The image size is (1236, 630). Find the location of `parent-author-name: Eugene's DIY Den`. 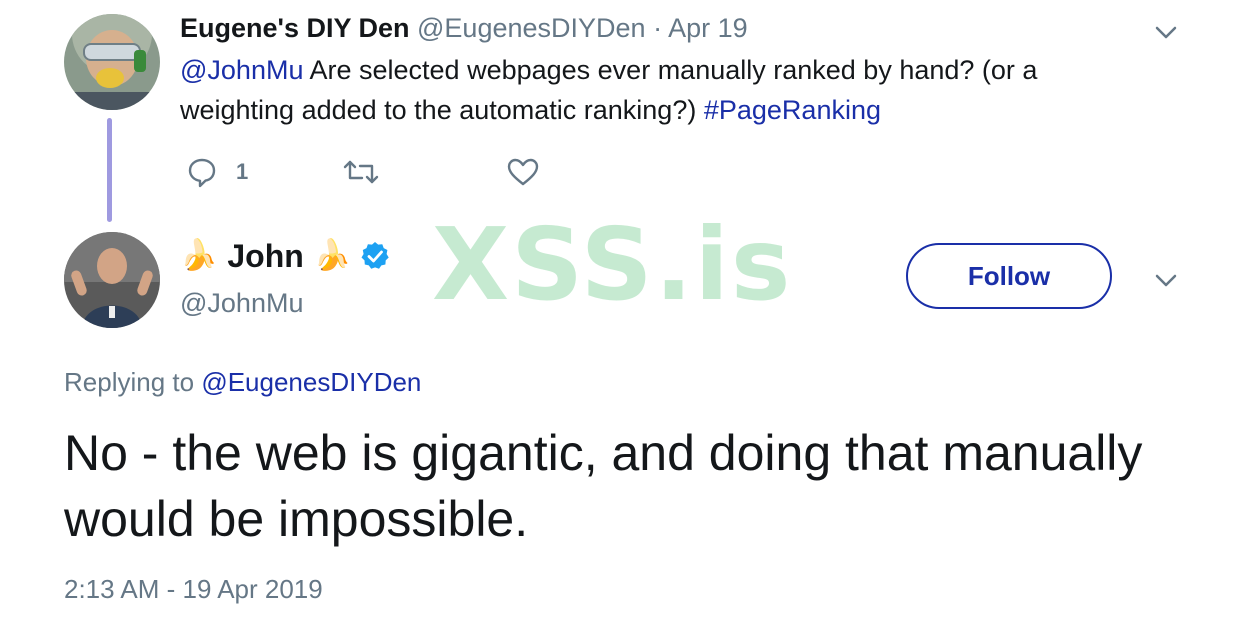

parent-author-name: Eugene's DIY Den is located at coordinates (295, 28).